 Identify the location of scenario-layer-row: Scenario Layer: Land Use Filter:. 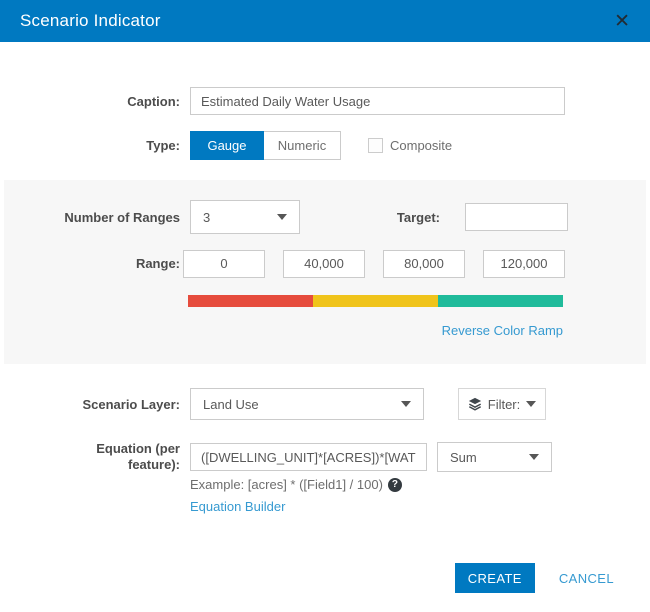
(325, 404).